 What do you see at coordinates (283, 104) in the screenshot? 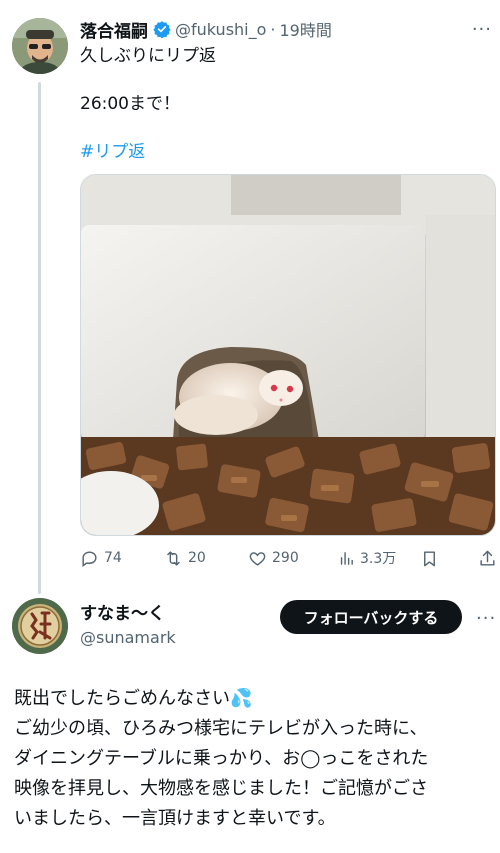
I see `tweet-text: 久しぶりにリプ返 26:00まで！ #リプ返` at bounding box center [283, 104].